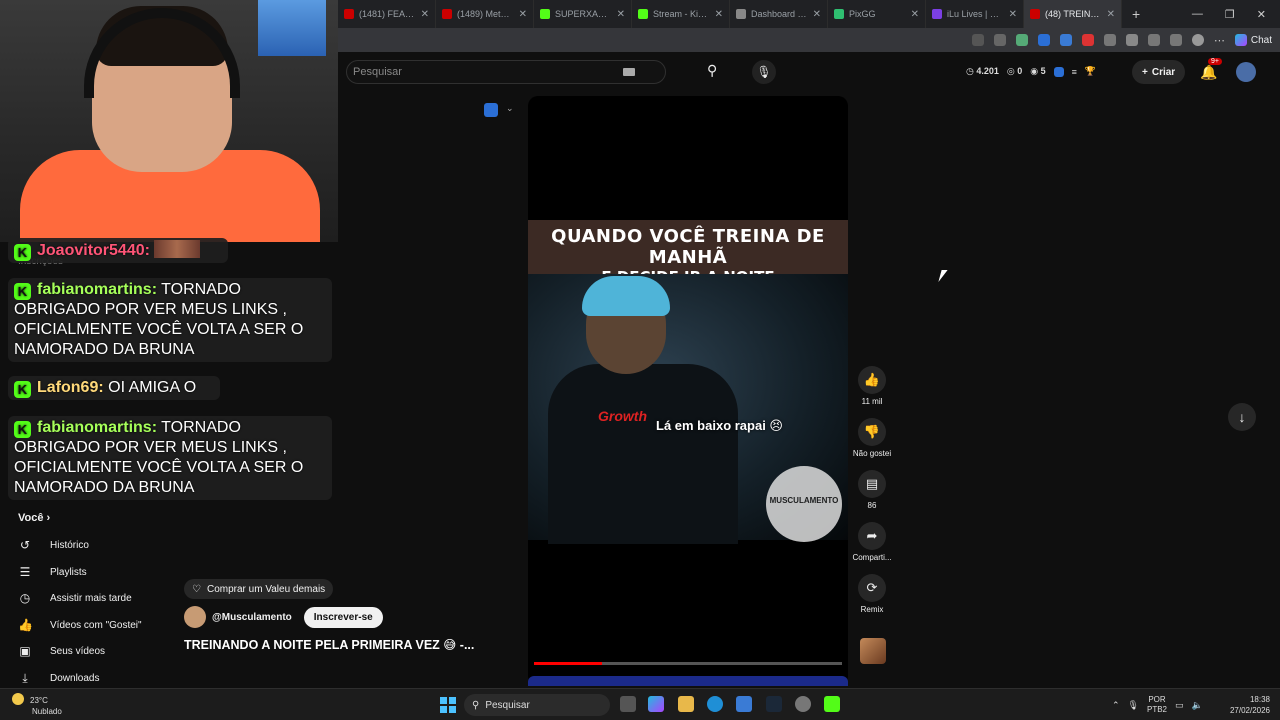 This screenshot has width=1280, height=720. What do you see at coordinates (744, 704) in the screenshot?
I see `store-icon` at bounding box center [744, 704].